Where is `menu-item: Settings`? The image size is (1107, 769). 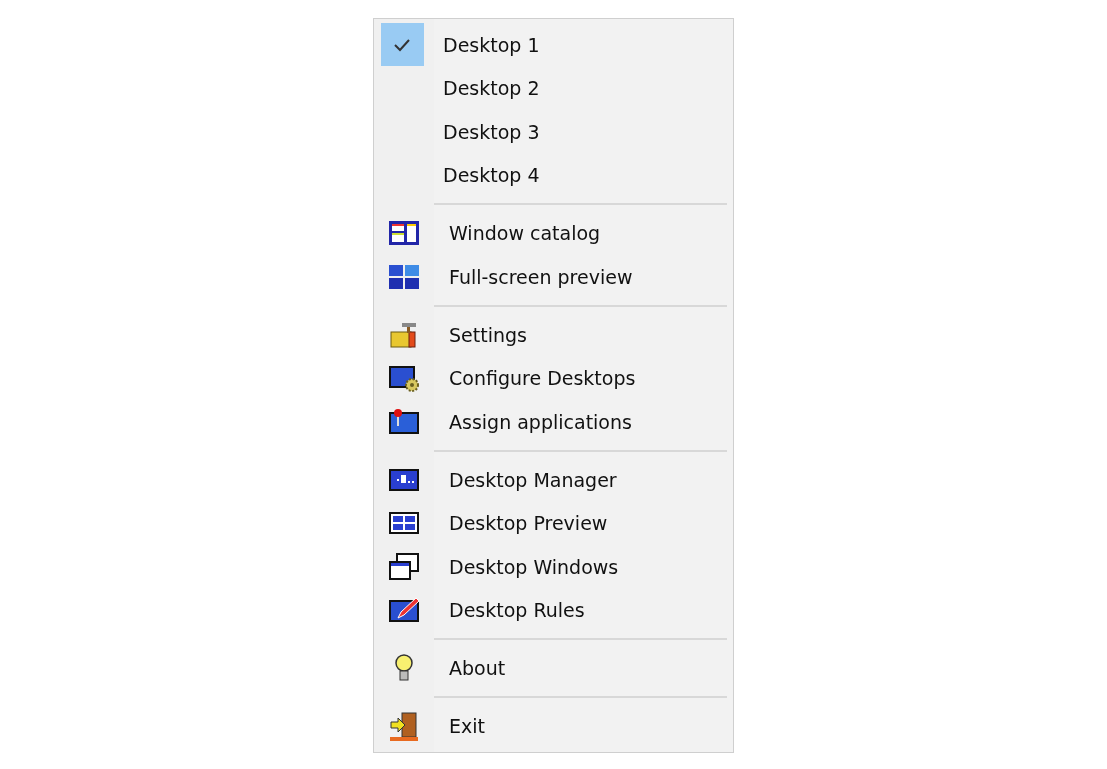
menu-item: Settings is located at coordinates (480, 334).